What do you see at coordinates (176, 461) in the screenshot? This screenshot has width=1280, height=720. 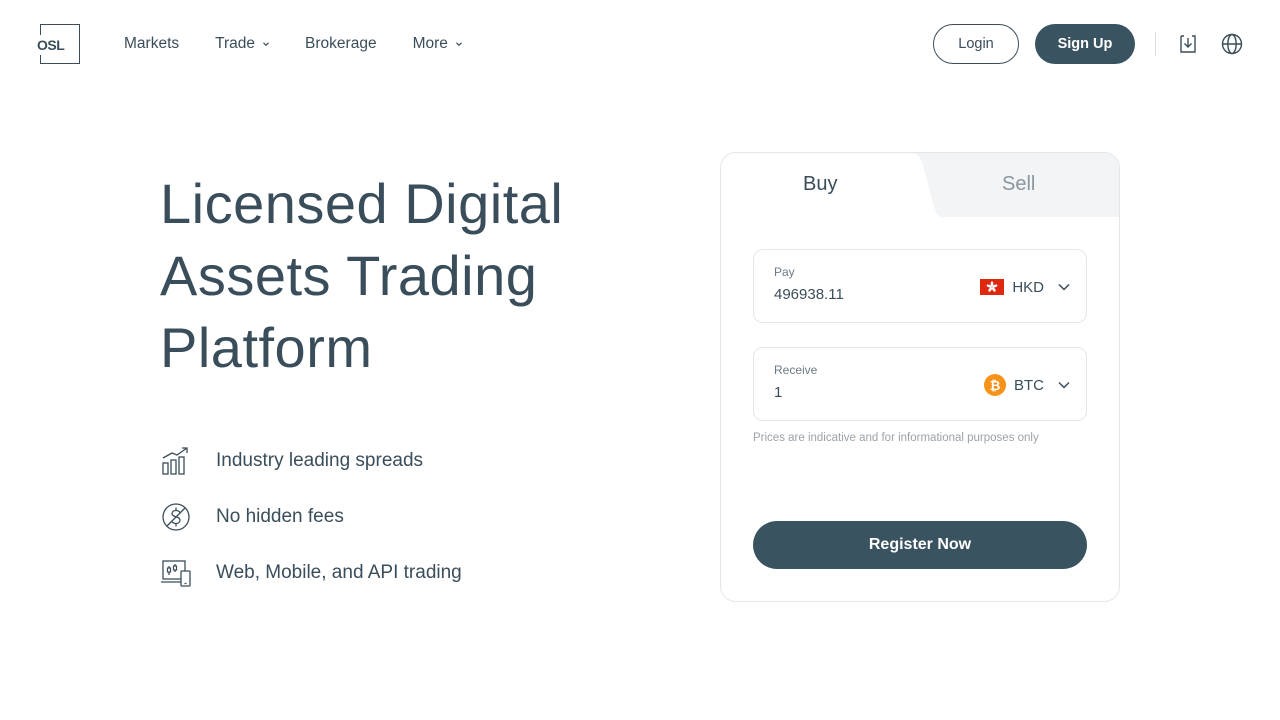 I see `chart-growth-icon` at bounding box center [176, 461].